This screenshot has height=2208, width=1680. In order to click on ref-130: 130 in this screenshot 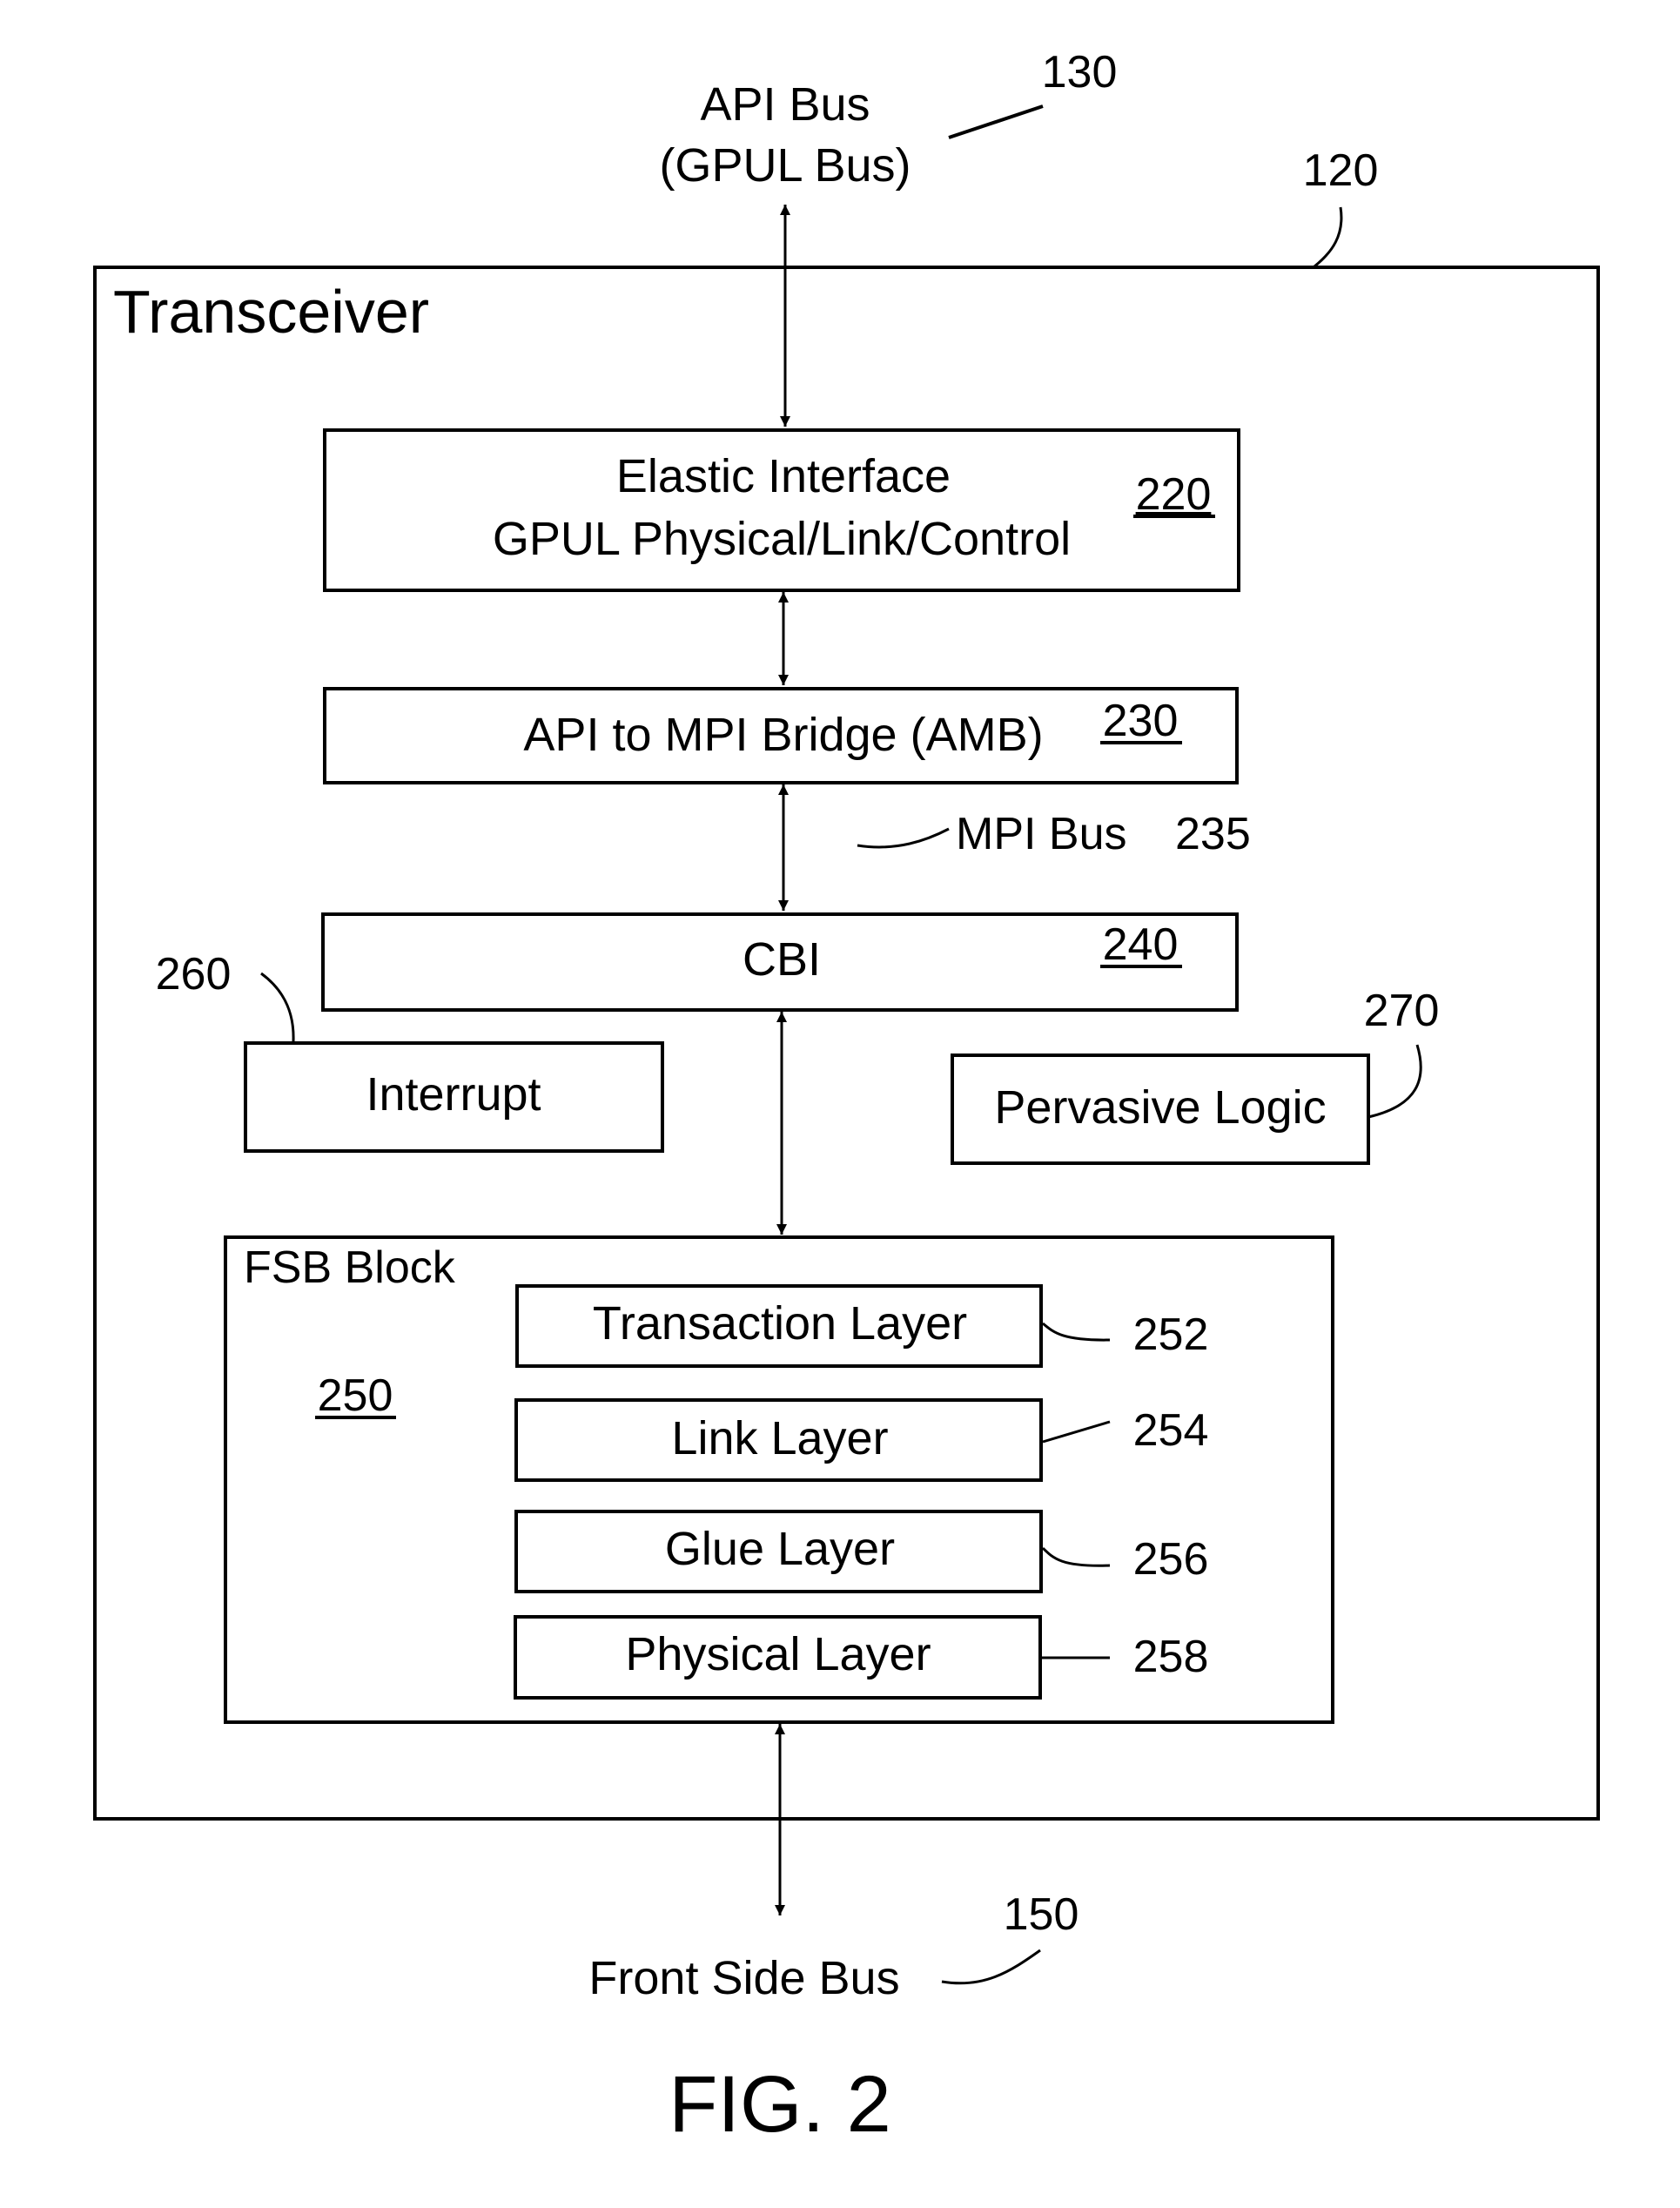, I will do `click(1080, 73)`.